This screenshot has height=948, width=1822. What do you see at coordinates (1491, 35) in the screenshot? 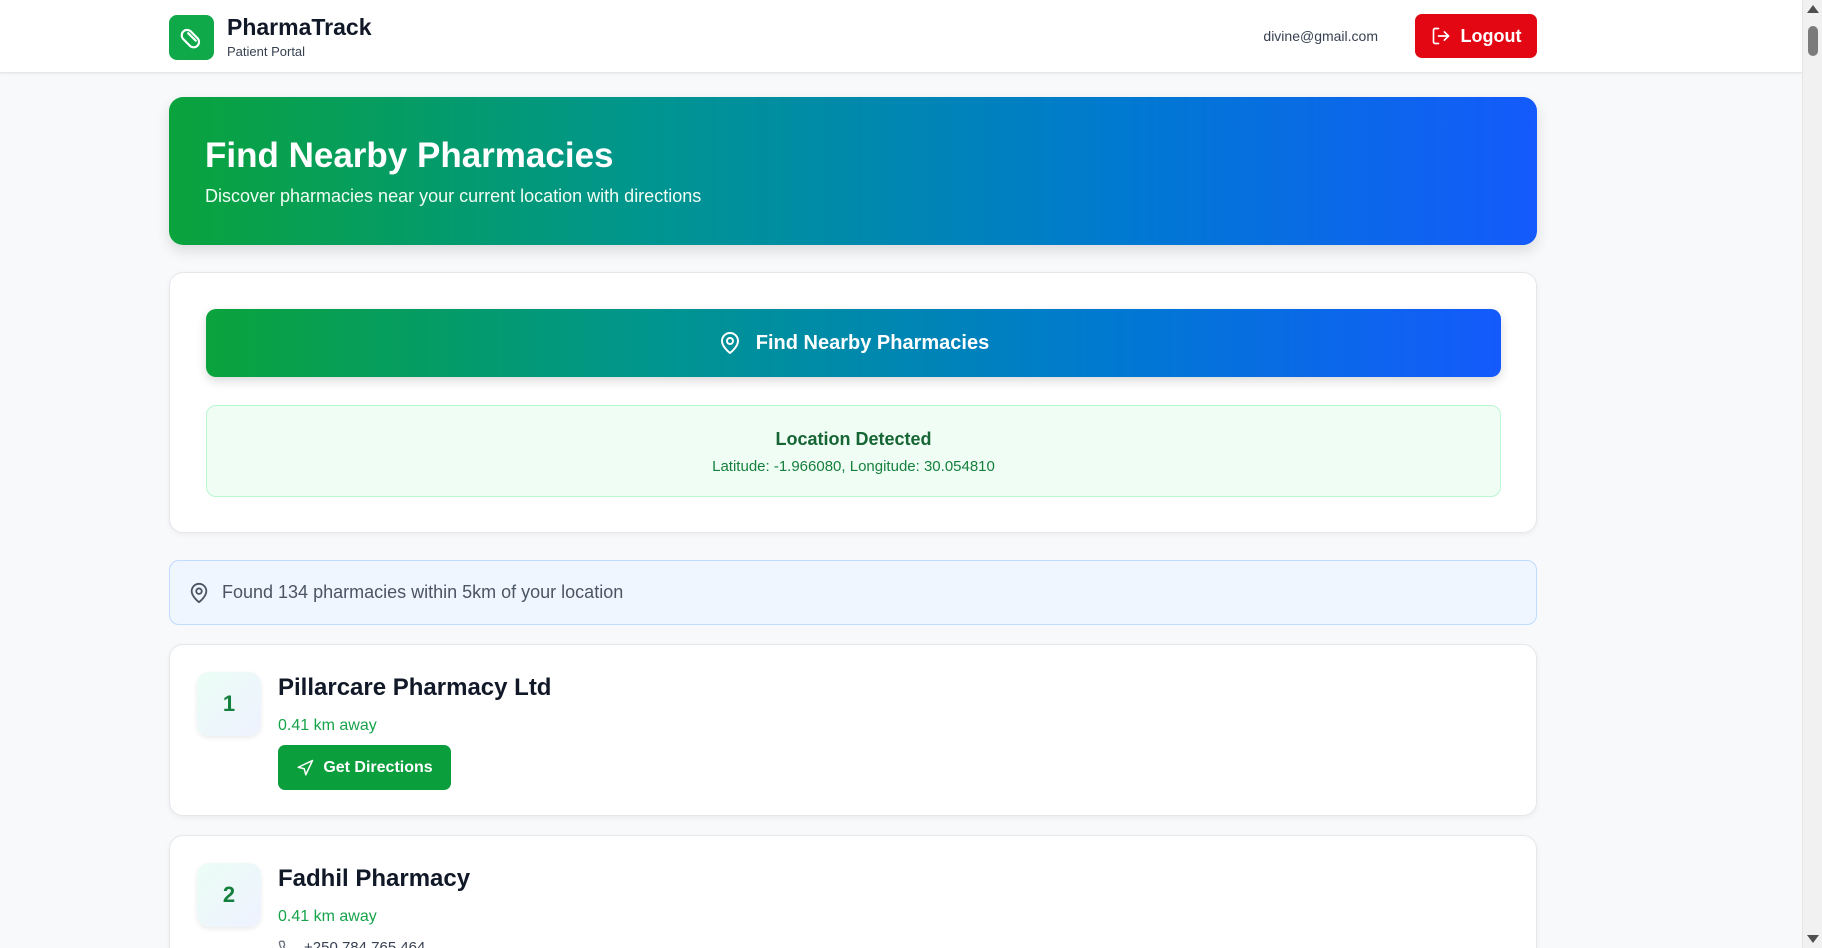
I see `logout-label: Logout` at bounding box center [1491, 35].